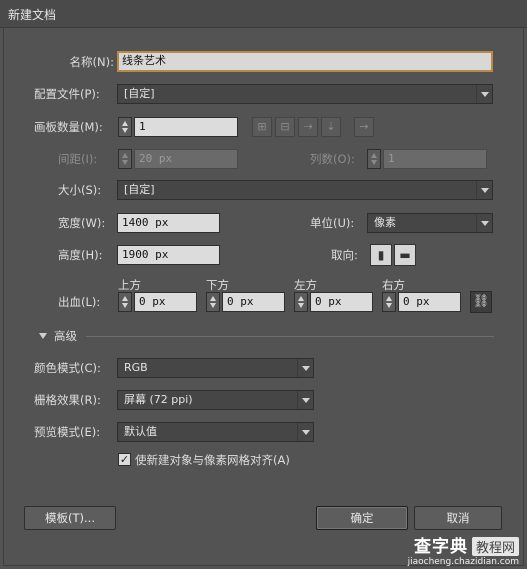  I want to click on bleed-left-input: 0 px, so click(341, 302).